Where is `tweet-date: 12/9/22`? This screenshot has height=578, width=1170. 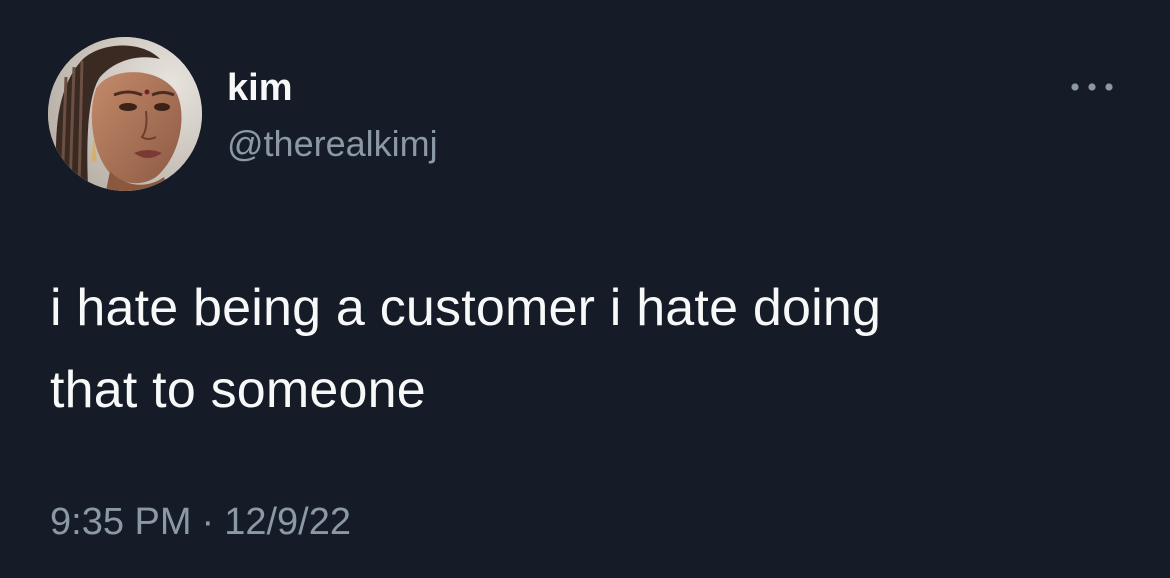 tweet-date: 12/9/22 is located at coordinates (287, 522).